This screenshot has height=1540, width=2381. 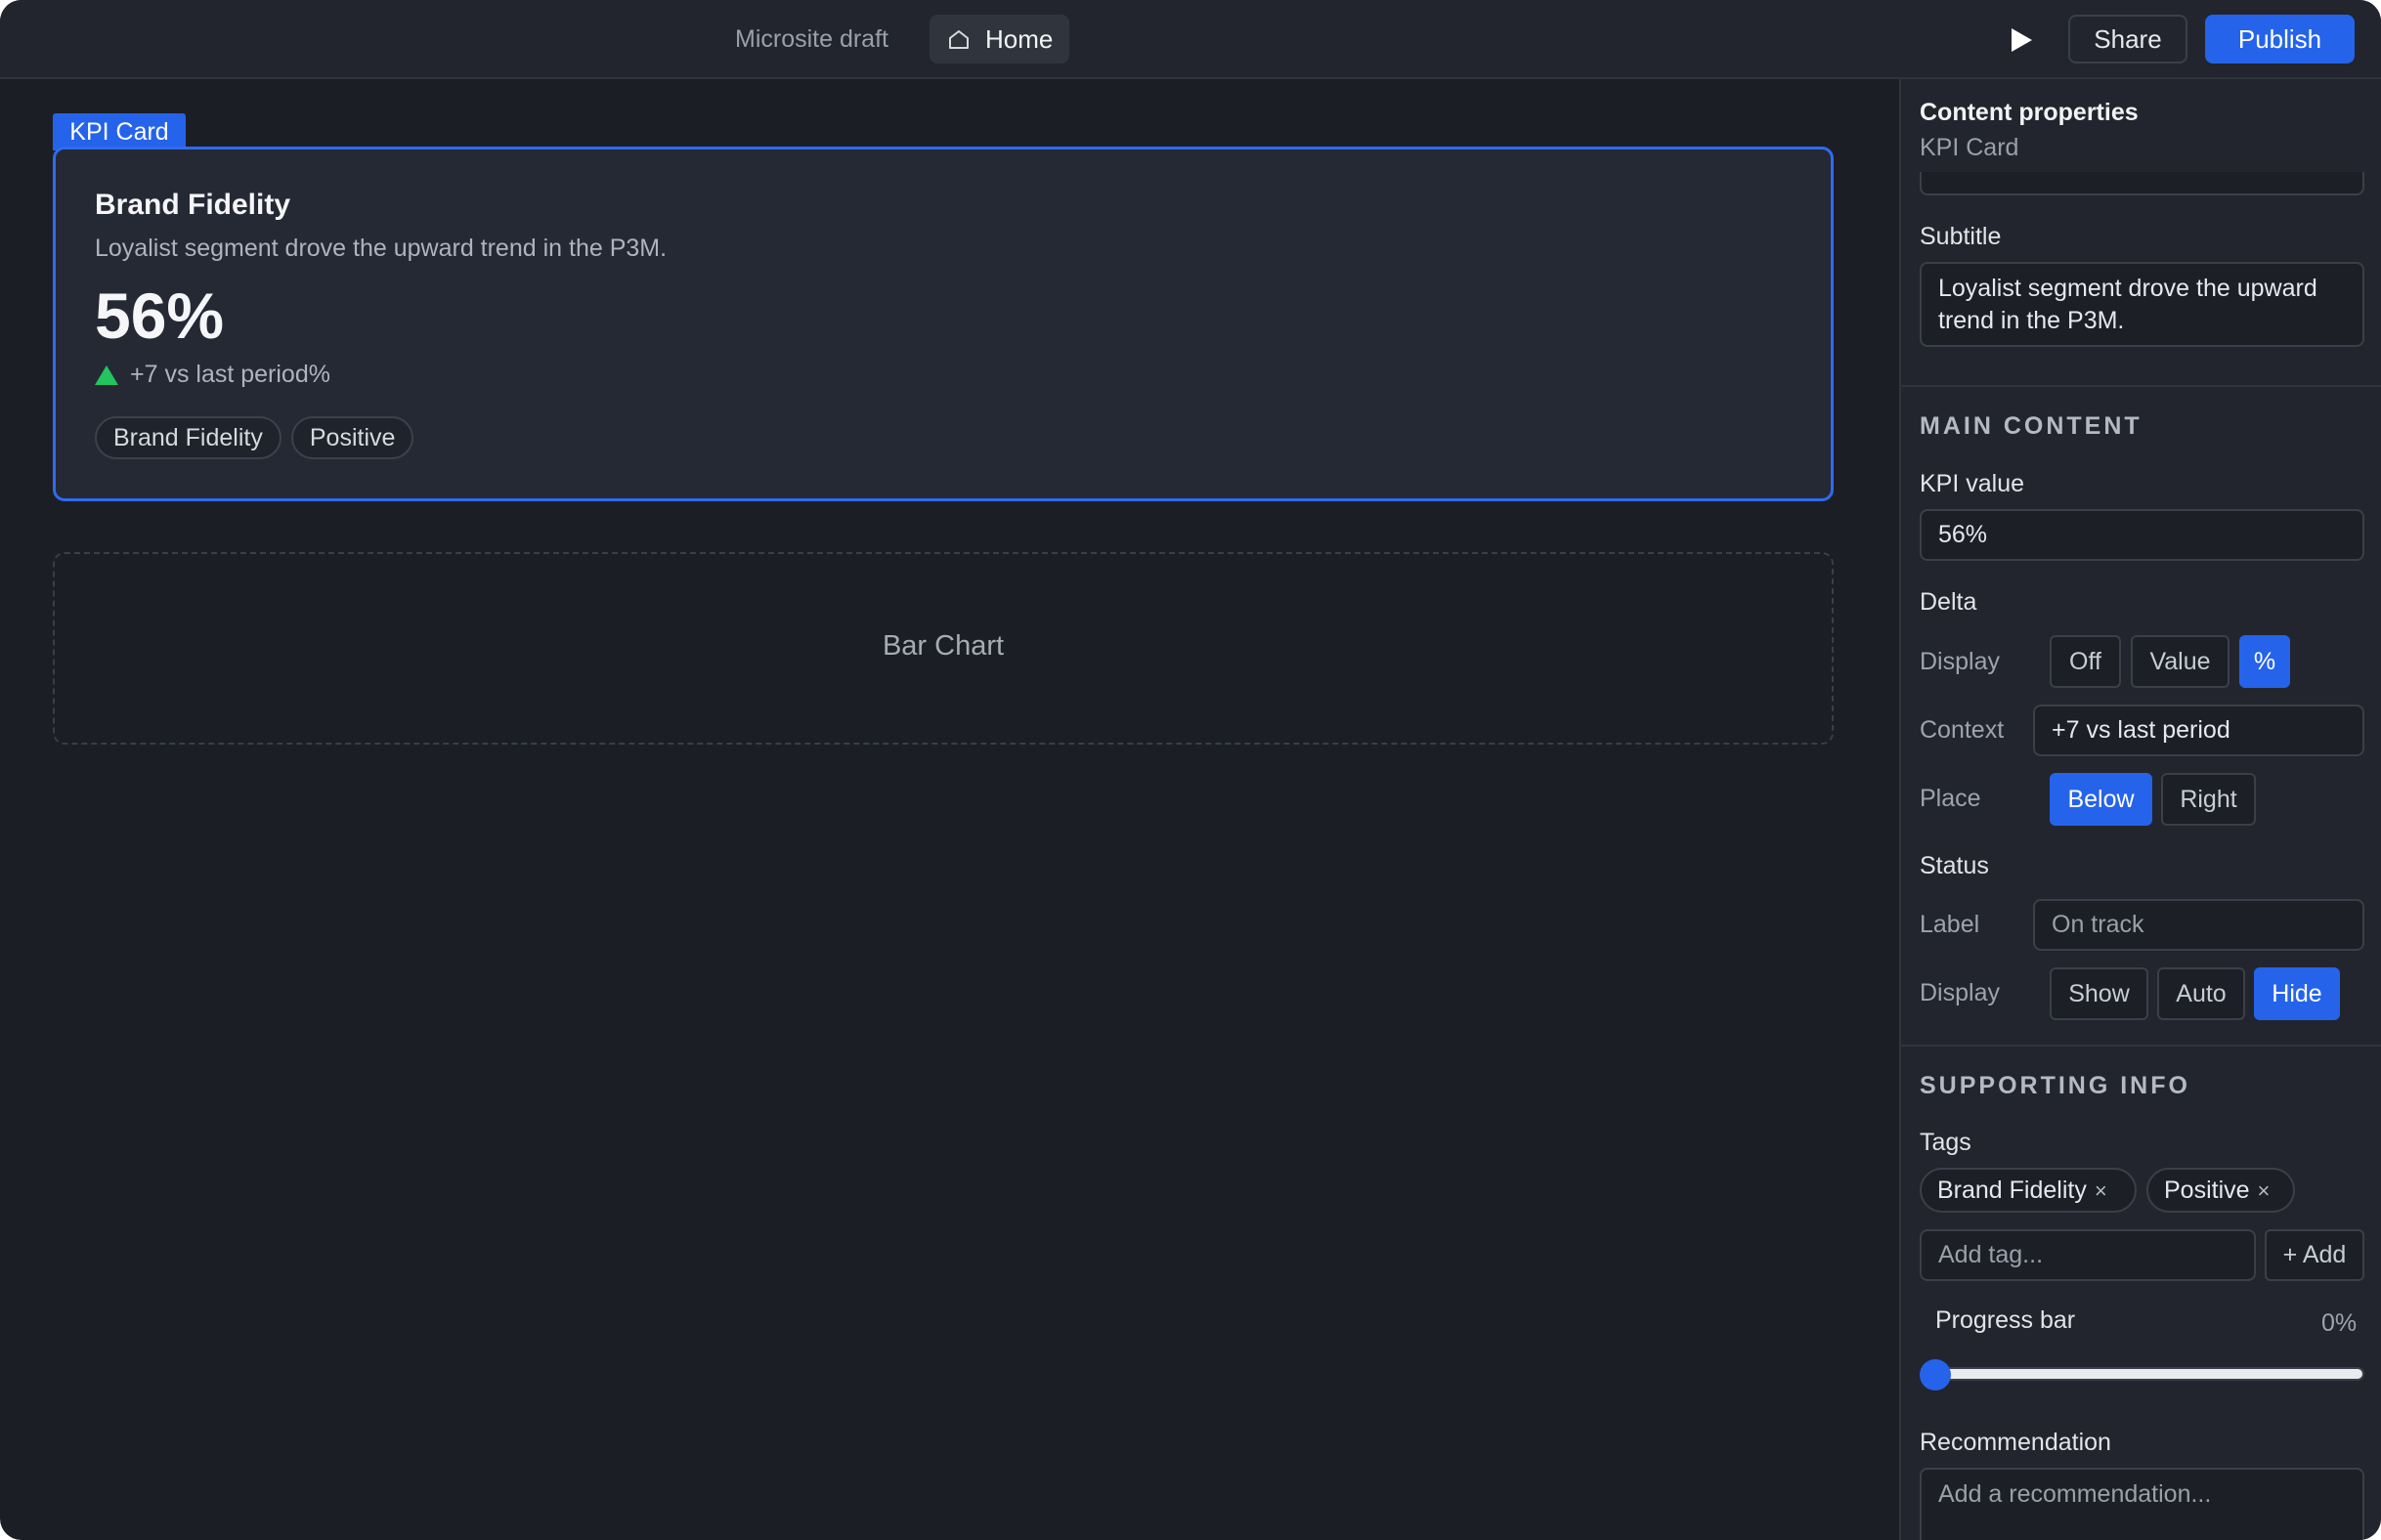 I want to click on progress-bar-value: 0%, so click(x=2339, y=1323).